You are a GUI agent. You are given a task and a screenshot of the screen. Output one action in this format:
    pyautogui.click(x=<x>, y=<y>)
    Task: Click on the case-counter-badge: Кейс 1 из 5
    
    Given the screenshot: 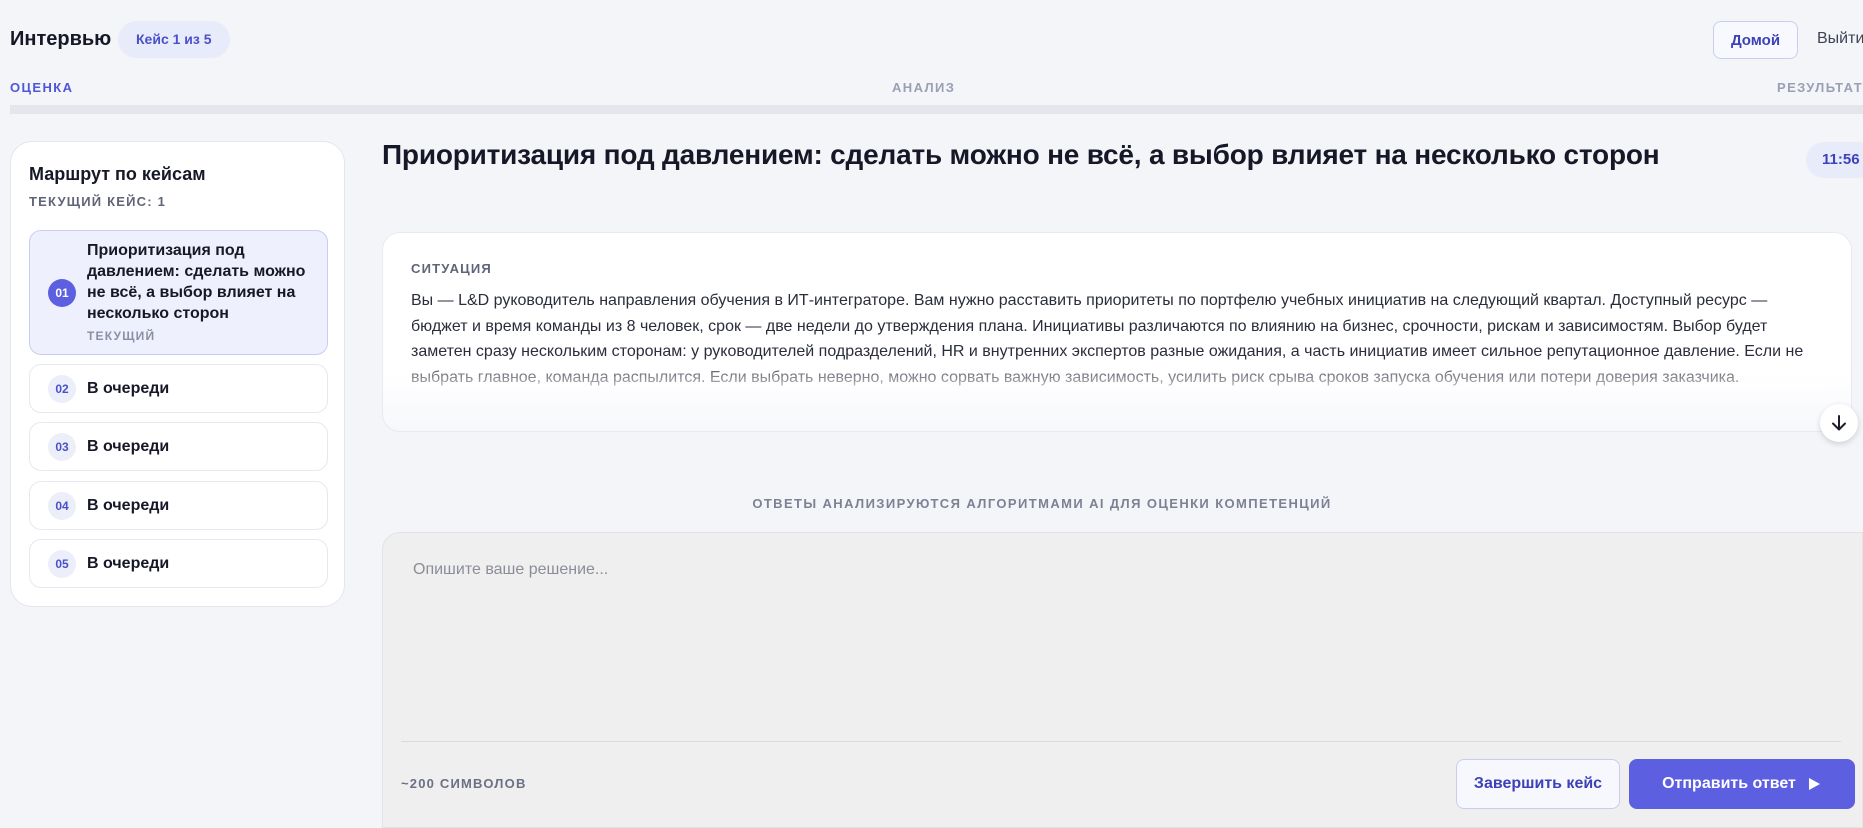 What is the action you would take?
    pyautogui.click(x=174, y=39)
    